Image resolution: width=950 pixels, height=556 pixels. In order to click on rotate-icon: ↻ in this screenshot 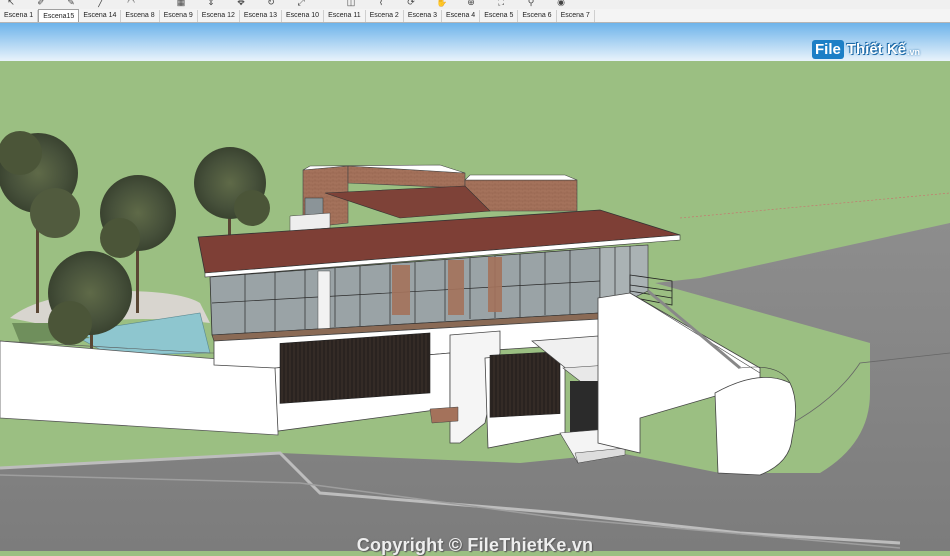, I will do `click(271, 3)`.